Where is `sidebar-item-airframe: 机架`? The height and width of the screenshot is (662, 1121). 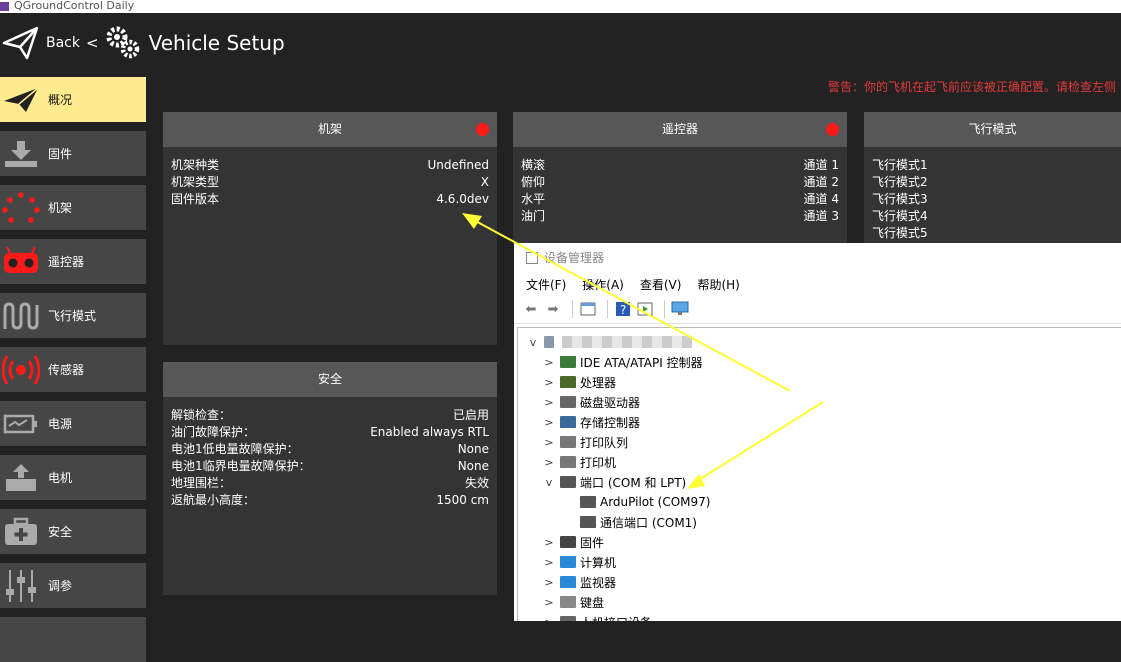
sidebar-item-airframe: 机架 is located at coordinates (73, 207).